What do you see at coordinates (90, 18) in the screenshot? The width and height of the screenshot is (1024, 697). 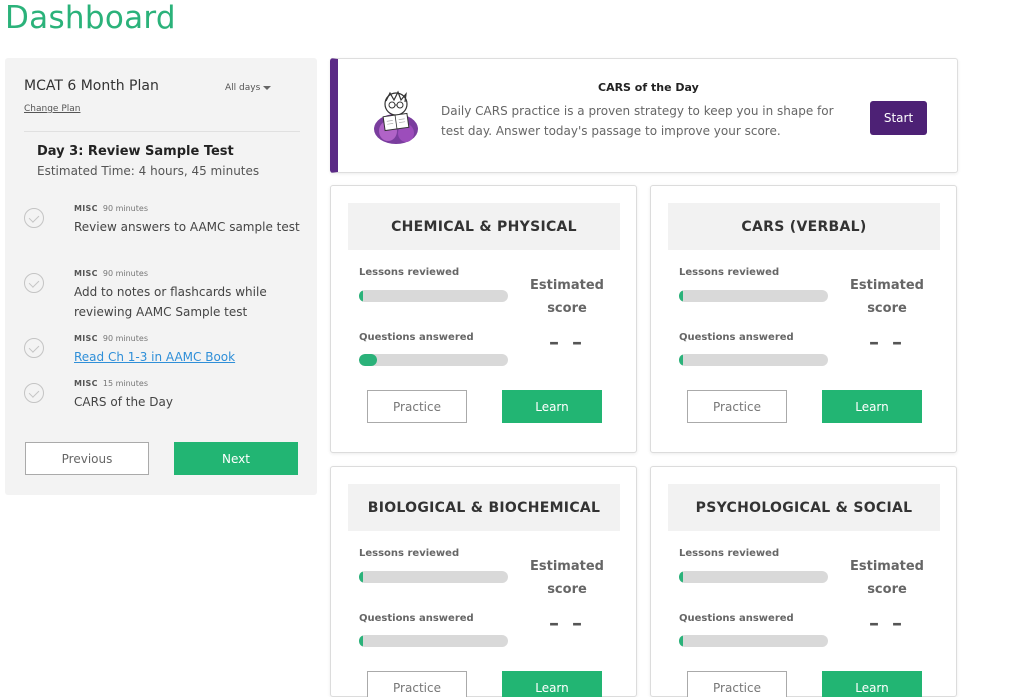 I see `page-title: Dashboard` at bounding box center [90, 18].